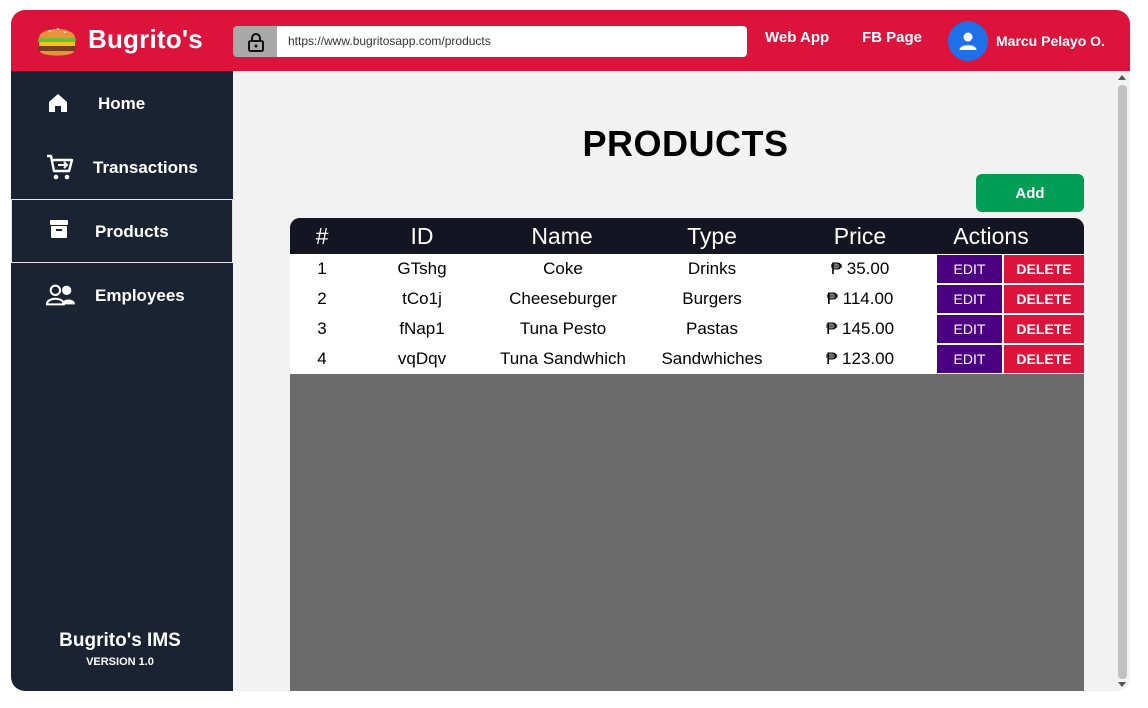  Describe the element at coordinates (256, 41) in the screenshot. I see `lock-icon` at that location.